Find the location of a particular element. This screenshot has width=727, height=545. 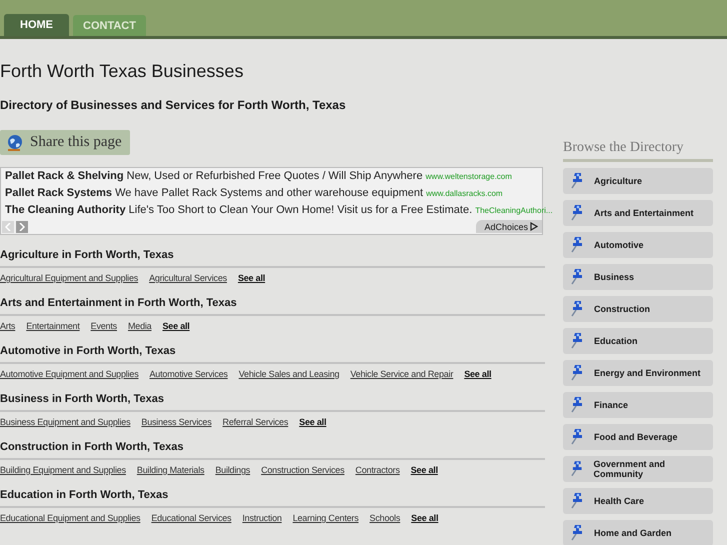

category-link: Automotive Services is located at coordinates (189, 374).